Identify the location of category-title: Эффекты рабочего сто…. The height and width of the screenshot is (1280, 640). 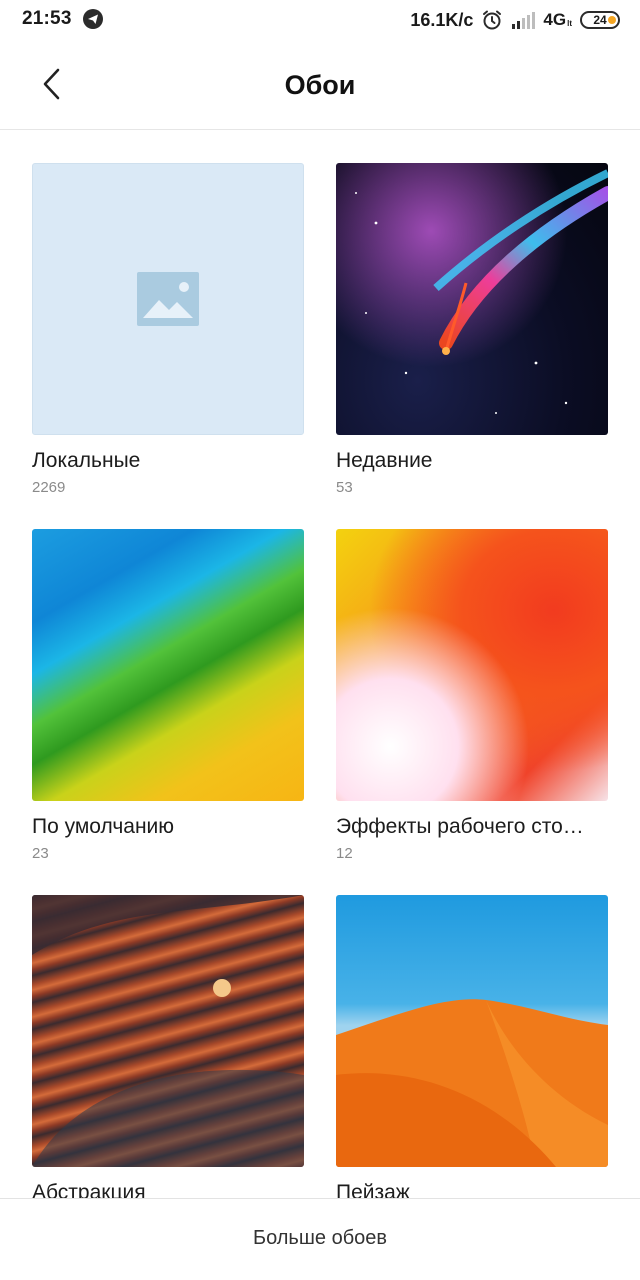
(460, 826).